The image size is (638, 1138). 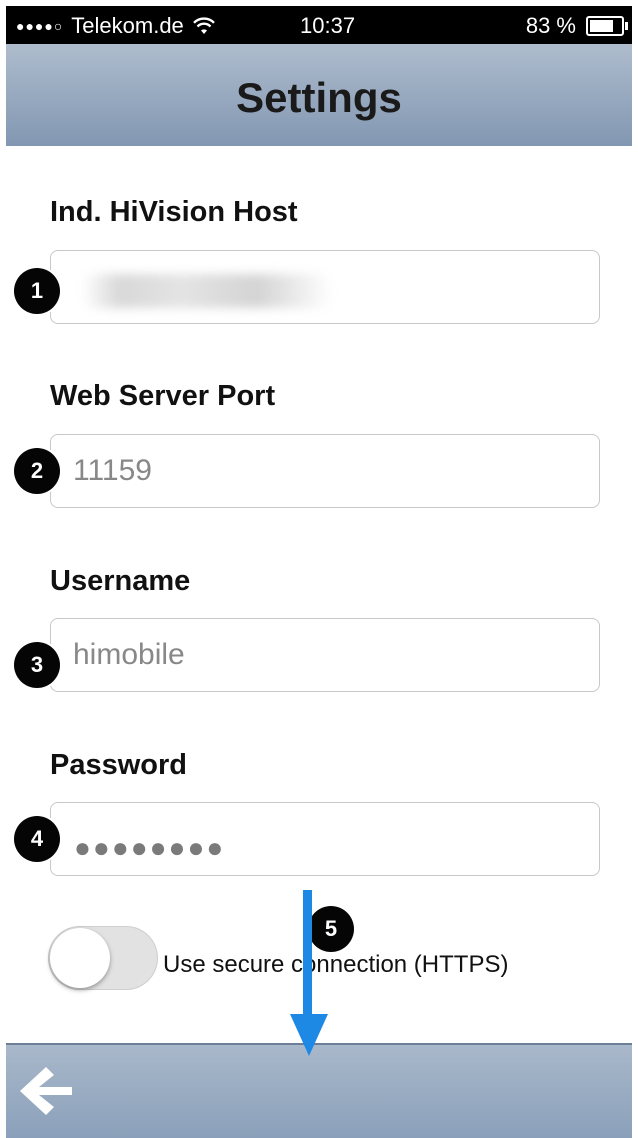 What do you see at coordinates (207, 291) in the screenshot?
I see `host-value-redacted` at bounding box center [207, 291].